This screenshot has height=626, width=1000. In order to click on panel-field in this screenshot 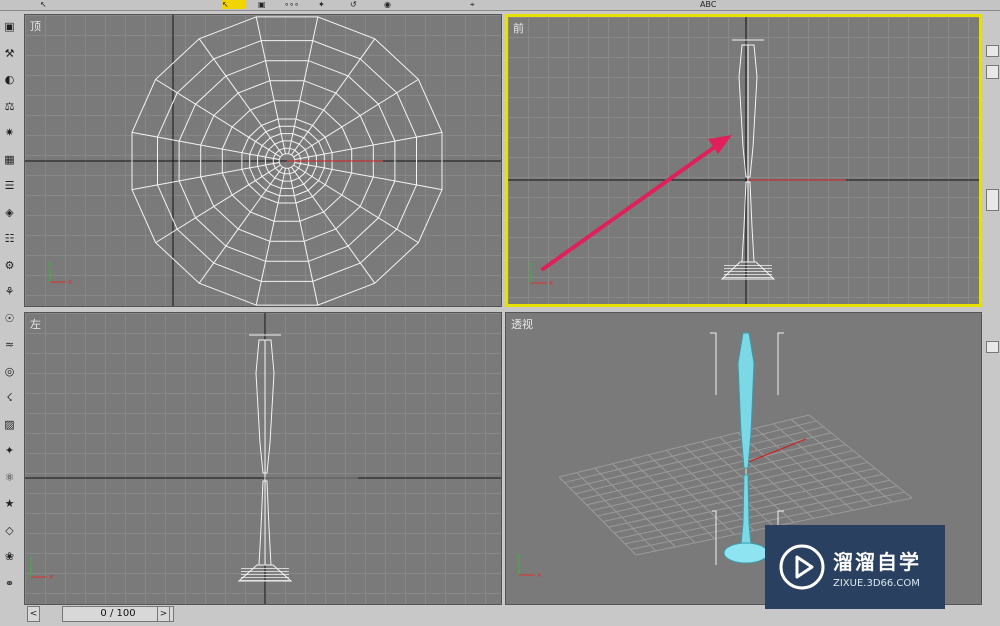, I will do `click(992, 72)`.